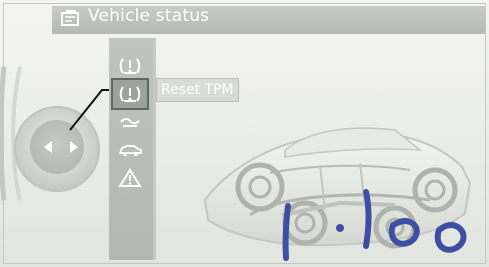  What do you see at coordinates (74, 147) in the screenshot?
I see `arrow-right-icon` at bounding box center [74, 147].